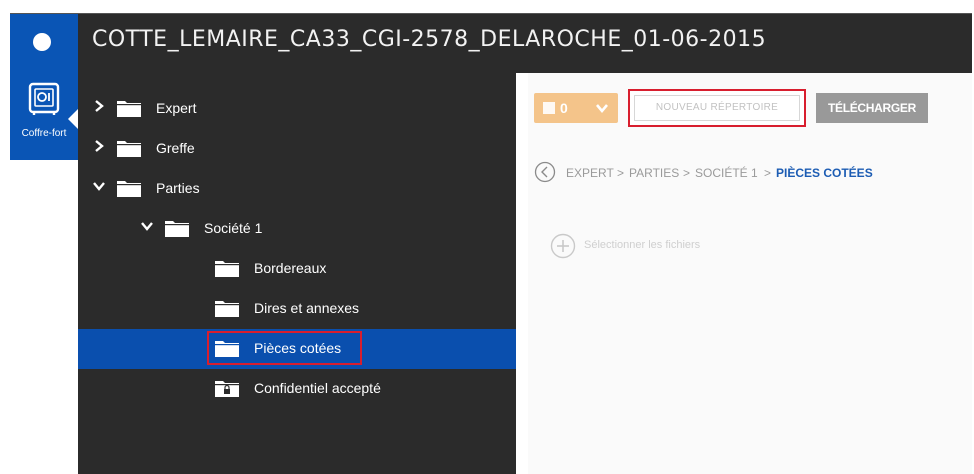 This screenshot has width=974, height=474. I want to click on tree-node-label: Parties, so click(178, 188).